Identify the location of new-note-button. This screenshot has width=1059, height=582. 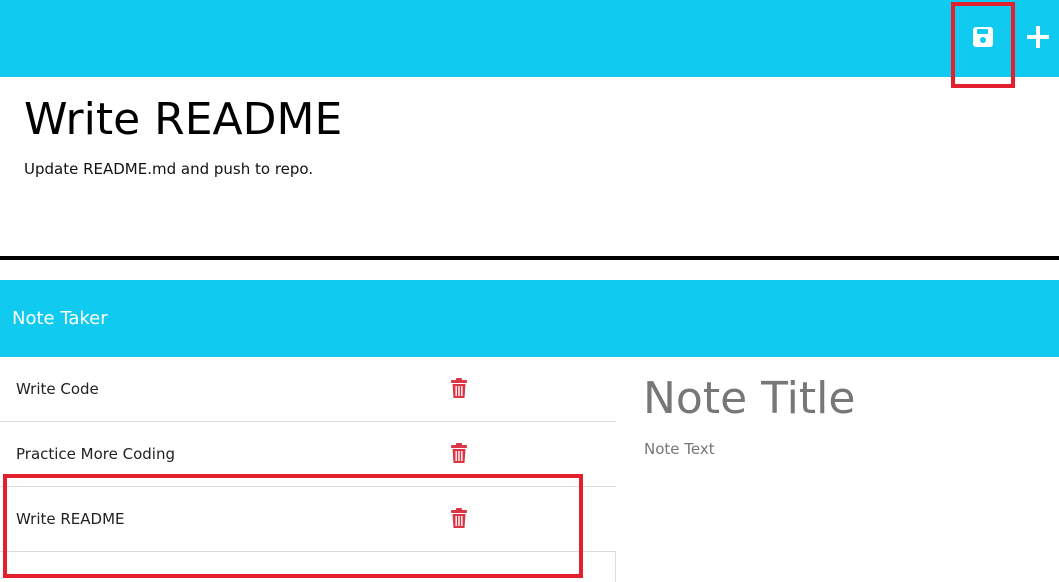
(1038, 37).